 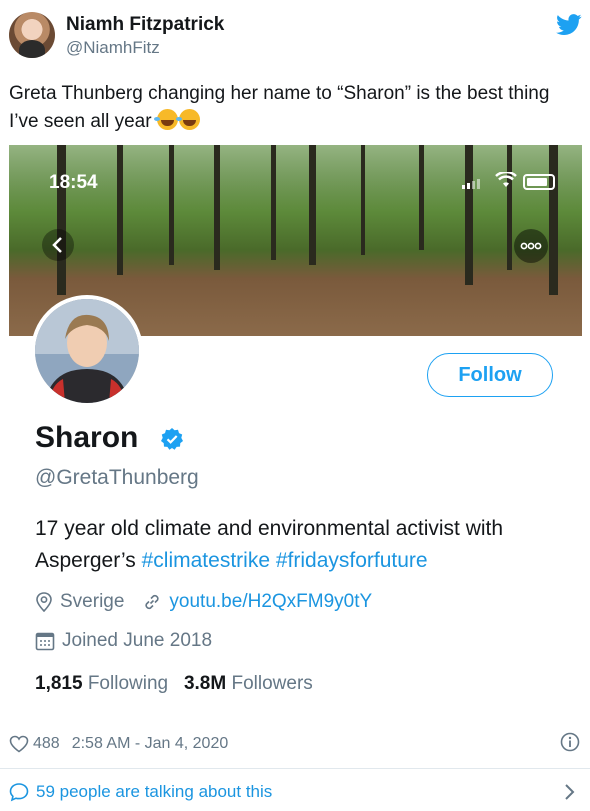 I want to click on author-avatar, so click(x=32, y=35).